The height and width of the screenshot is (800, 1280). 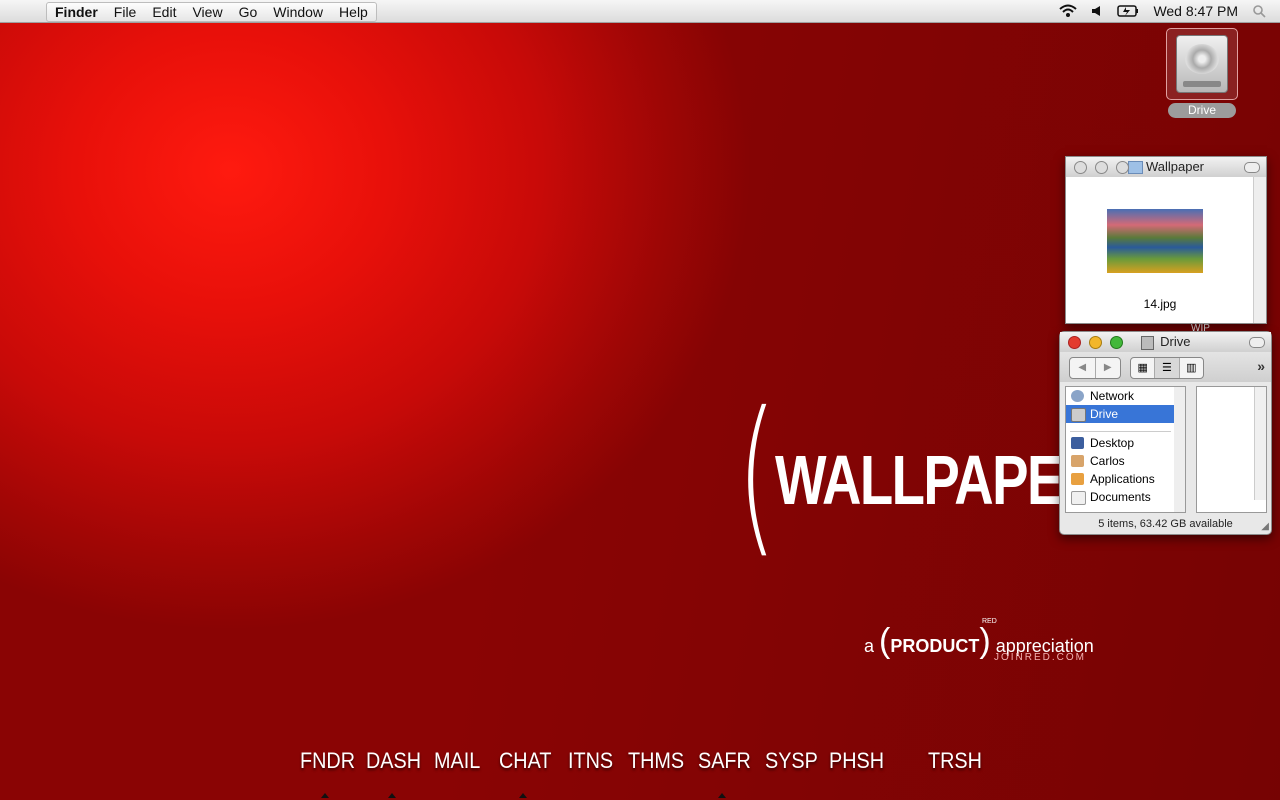 I want to click on menu-go: Go, so click(x=248, y=12).